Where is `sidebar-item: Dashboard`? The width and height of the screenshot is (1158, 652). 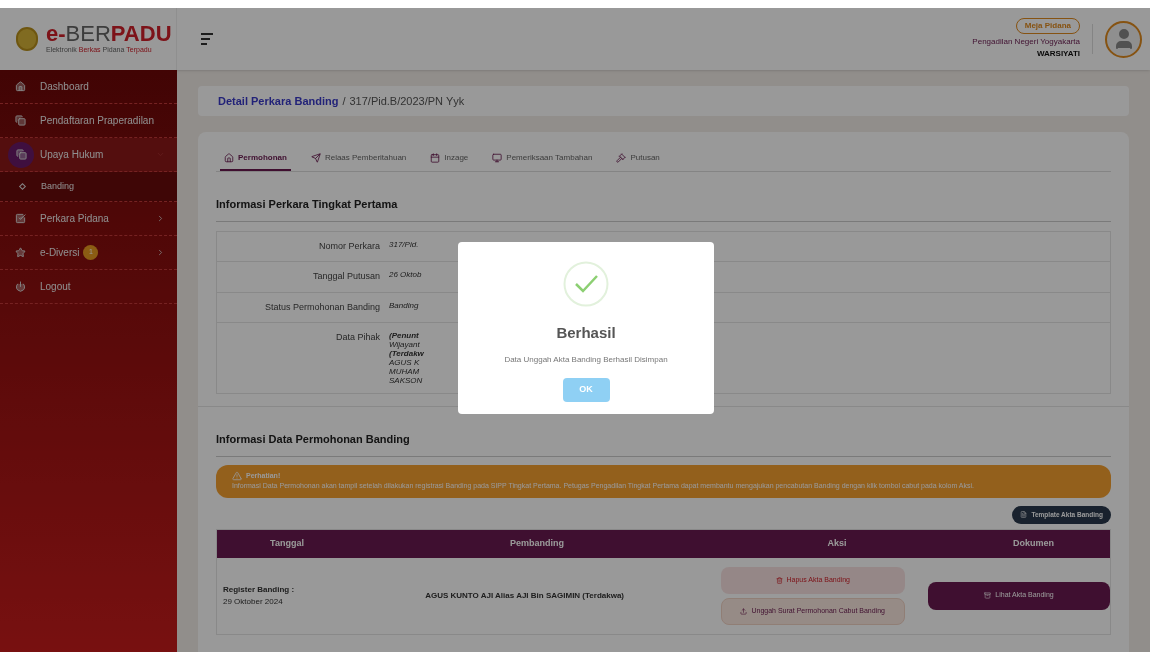
sidebar-item: Dashboard is located at coordinates (88, 87).